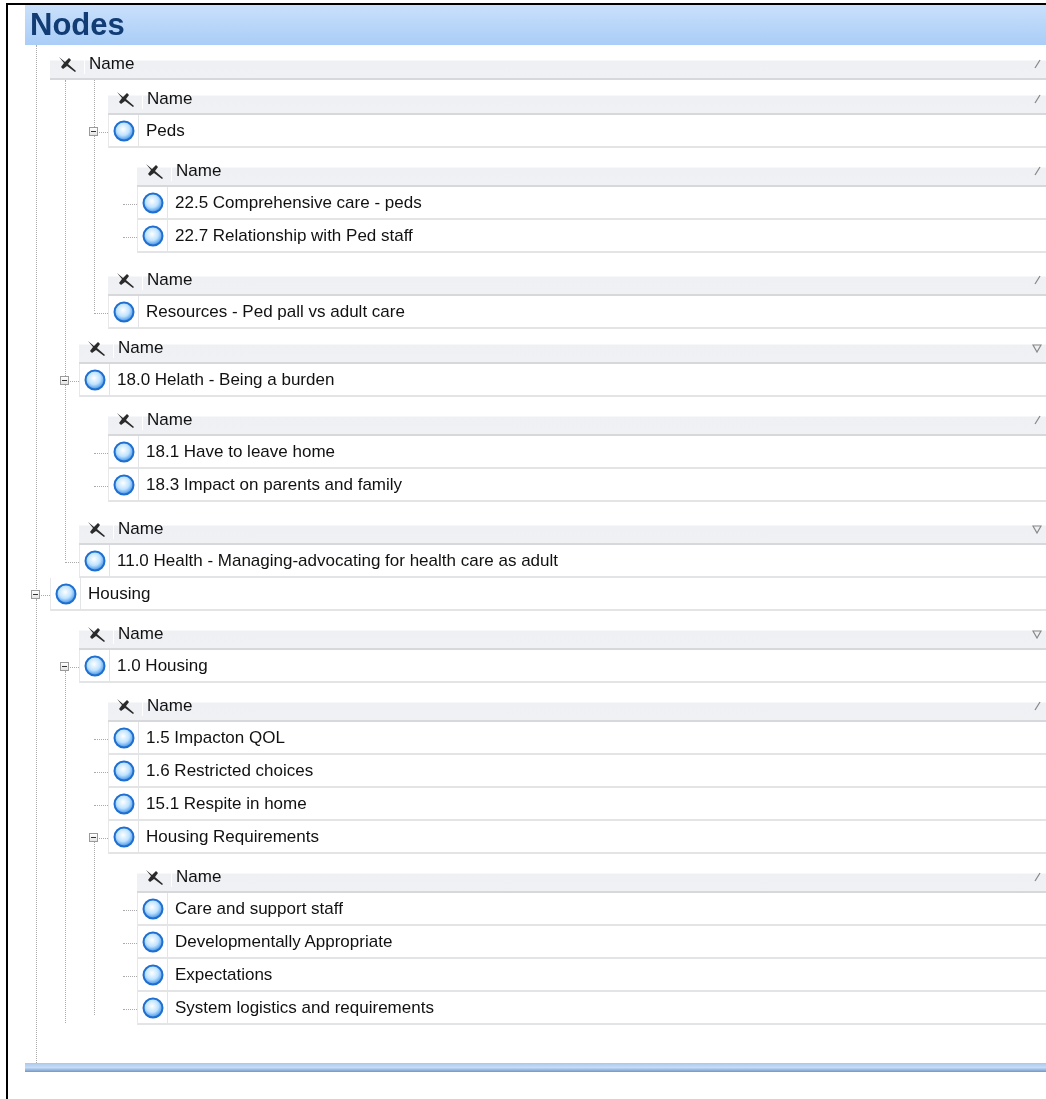 This screenshot has width=1046, height=1099. What do you see at coordinates (591, 909) in the screenshot?
I see `tree-row: Care and support staff` at bounding box center [591, 909].